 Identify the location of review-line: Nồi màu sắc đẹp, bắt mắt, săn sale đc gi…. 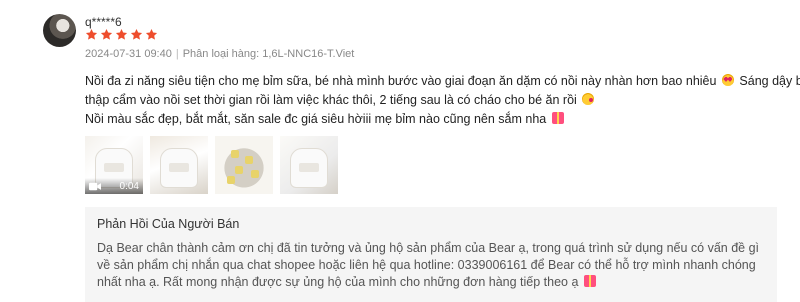
(435, 119).